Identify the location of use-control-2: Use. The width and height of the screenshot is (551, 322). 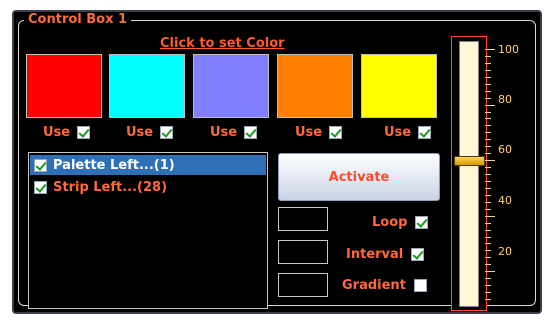
(150, 132).